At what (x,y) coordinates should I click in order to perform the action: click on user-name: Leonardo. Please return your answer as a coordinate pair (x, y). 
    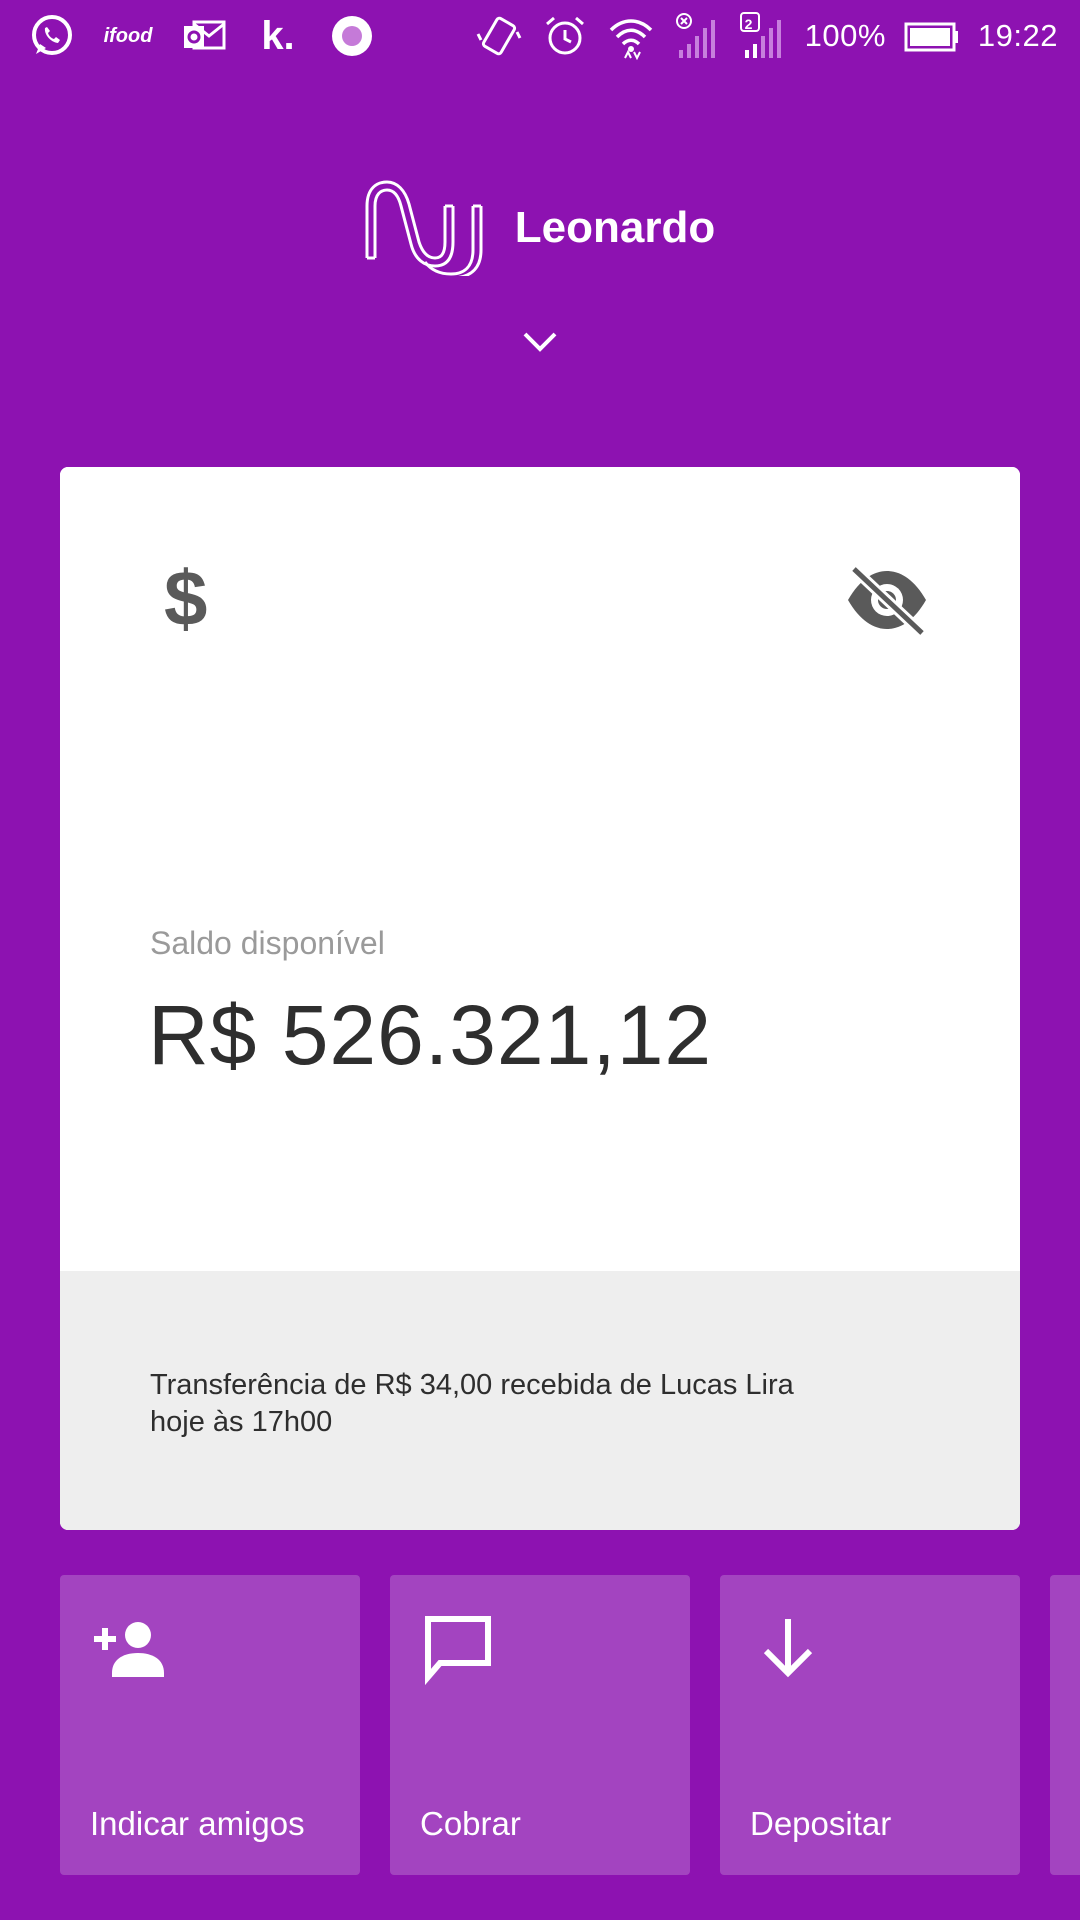
    Looking at the image, I should click on (615, 227).